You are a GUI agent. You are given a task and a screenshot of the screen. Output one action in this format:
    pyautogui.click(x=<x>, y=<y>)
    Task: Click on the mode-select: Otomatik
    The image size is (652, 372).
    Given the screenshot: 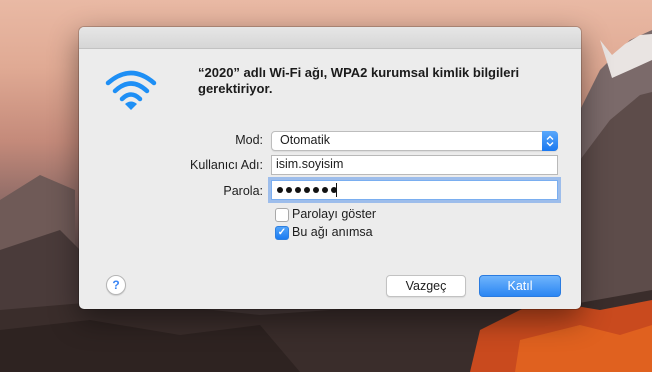 What is the action you would take?
    pyautogui.click(x=414, y=141)
    